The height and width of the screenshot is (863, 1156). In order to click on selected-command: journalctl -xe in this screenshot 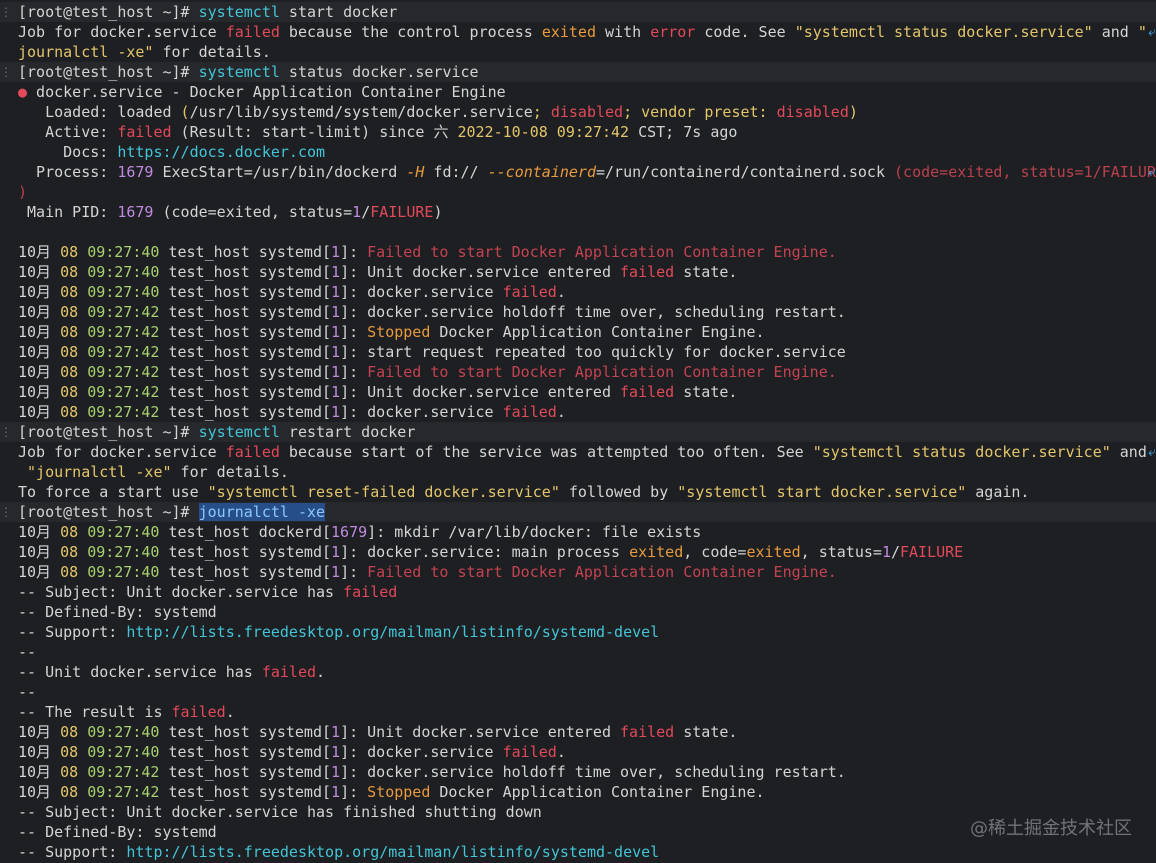, I will do `click(262, 512)`.